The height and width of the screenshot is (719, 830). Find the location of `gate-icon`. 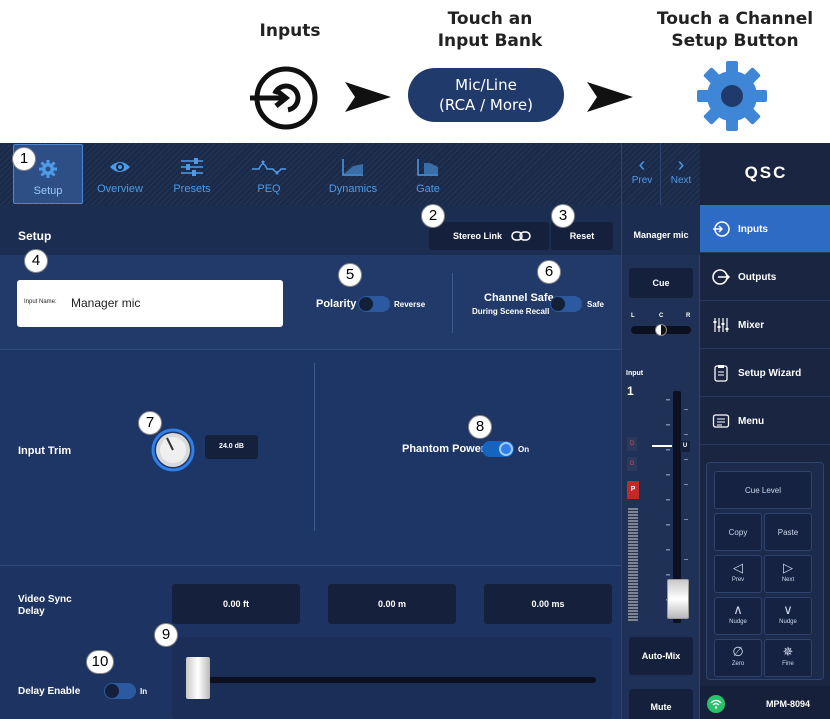

gate-icon is located at coordinates (427, 167).